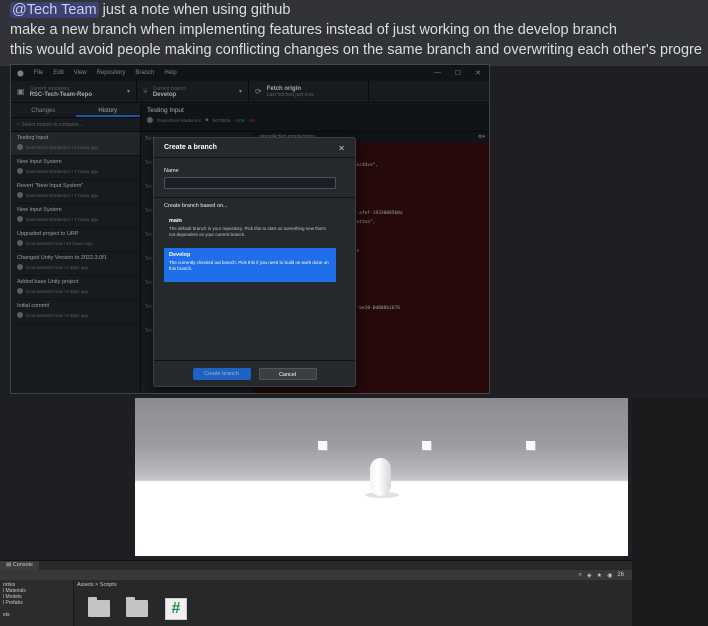  I want to click on console-label: Console, so click(22, 565).